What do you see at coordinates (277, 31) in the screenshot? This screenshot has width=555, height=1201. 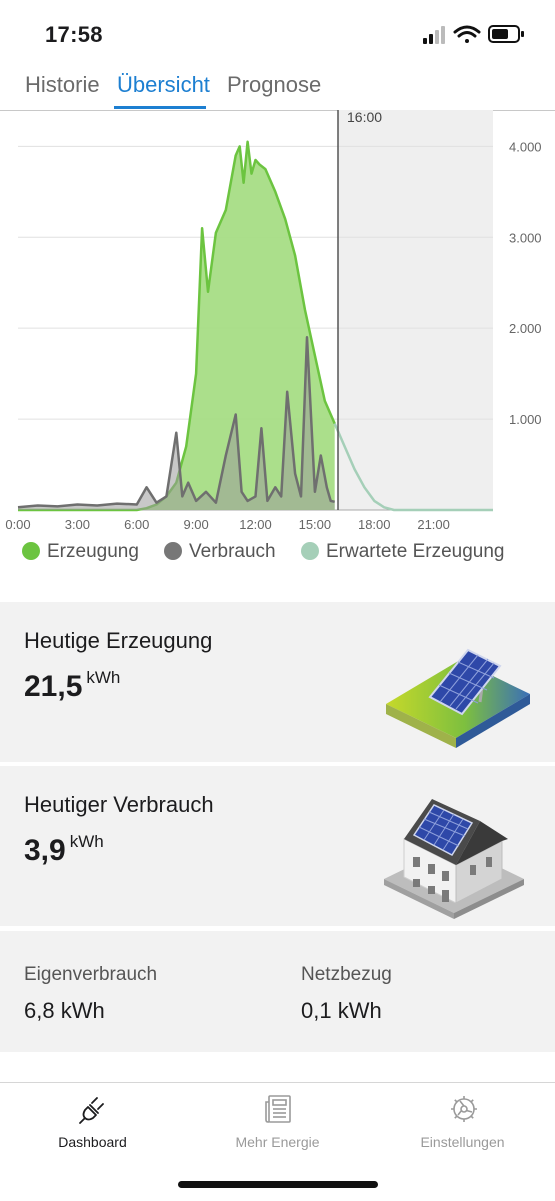 I see `status-bar: 17:58` at bounding box center [277, 31].